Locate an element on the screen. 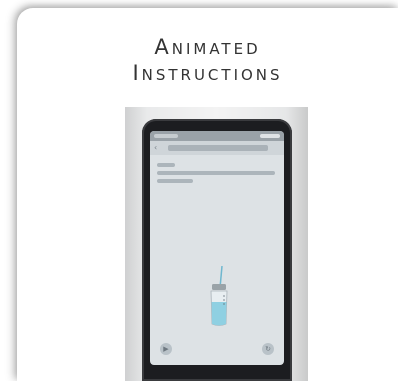  device-app-title is located at coordinates (218, 148).